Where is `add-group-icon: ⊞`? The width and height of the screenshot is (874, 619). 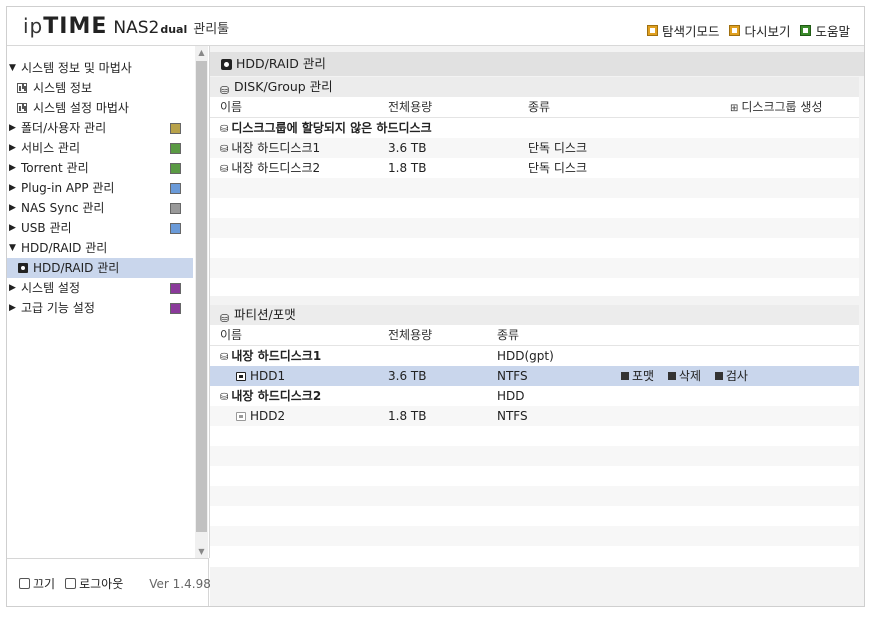
add-group-icon: ⊞ is located at coordinates (734, 108).